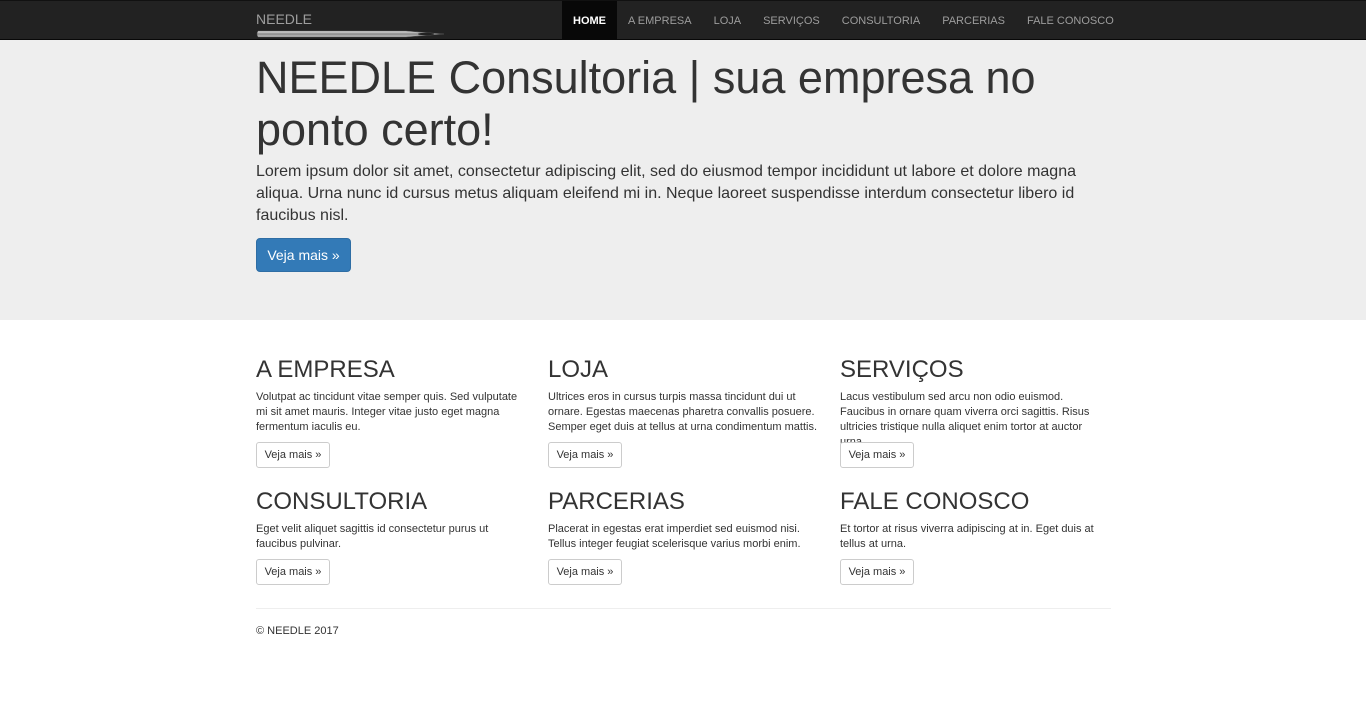  Describe the element at coordinates (616, 501) in the screenshot. I see `feature-title: PARCERIAS` at that location.